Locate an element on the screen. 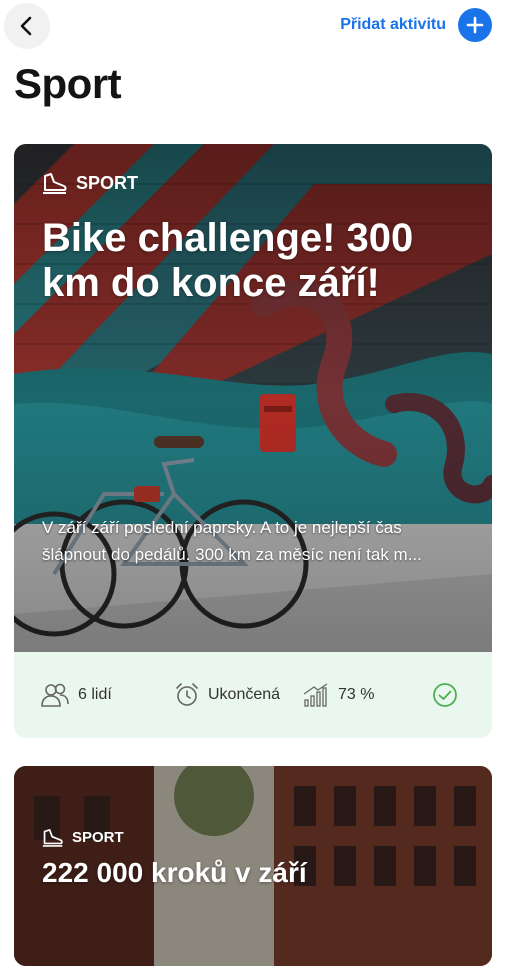 The height and width of the screenshot is (966, 506). alarm-clock-icon is located at coordinates (187, 694).